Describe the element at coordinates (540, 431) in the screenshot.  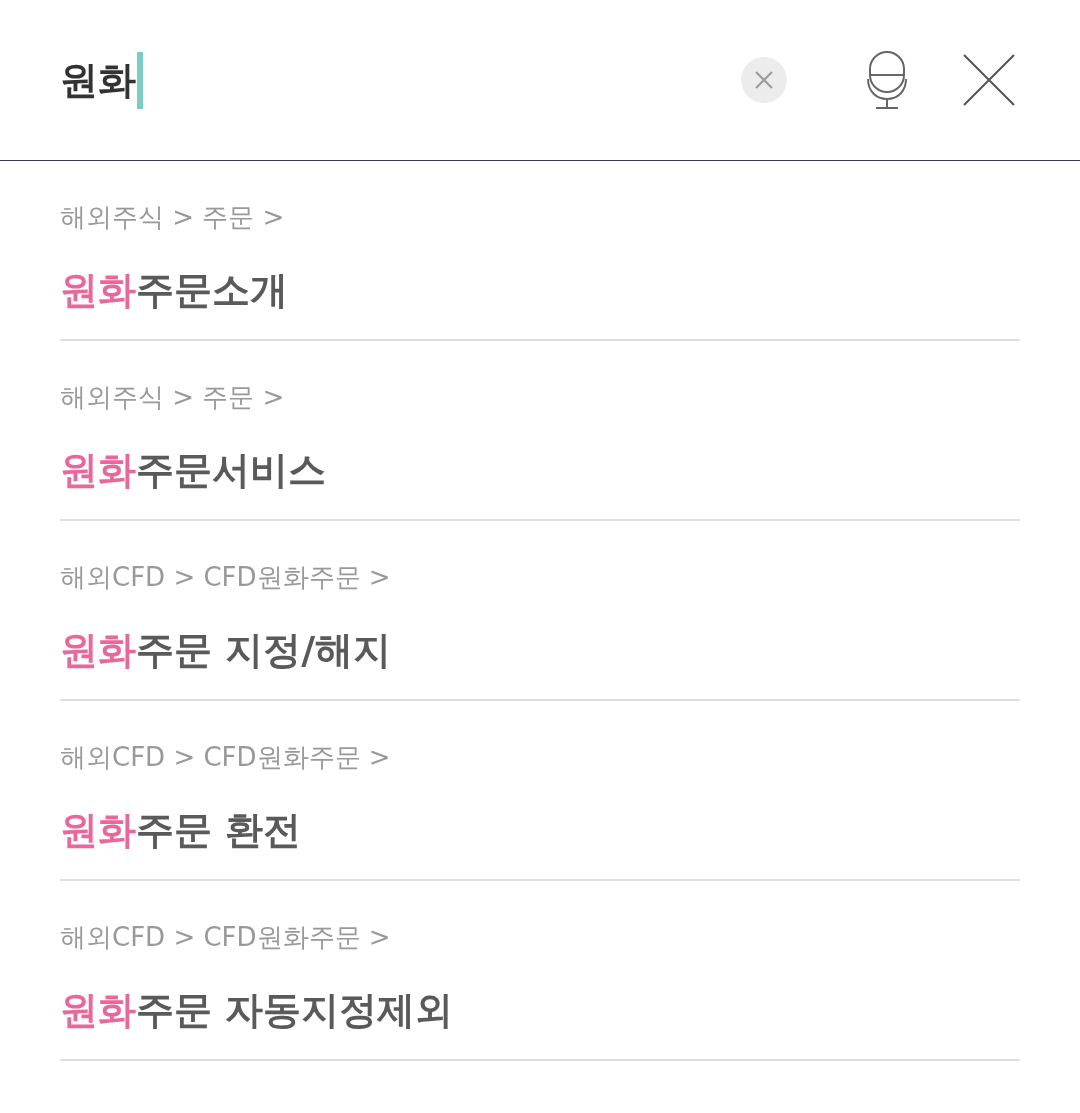
I see `search-result-item: 해외주식 > 주문 > 원화주문서비스` at that location.